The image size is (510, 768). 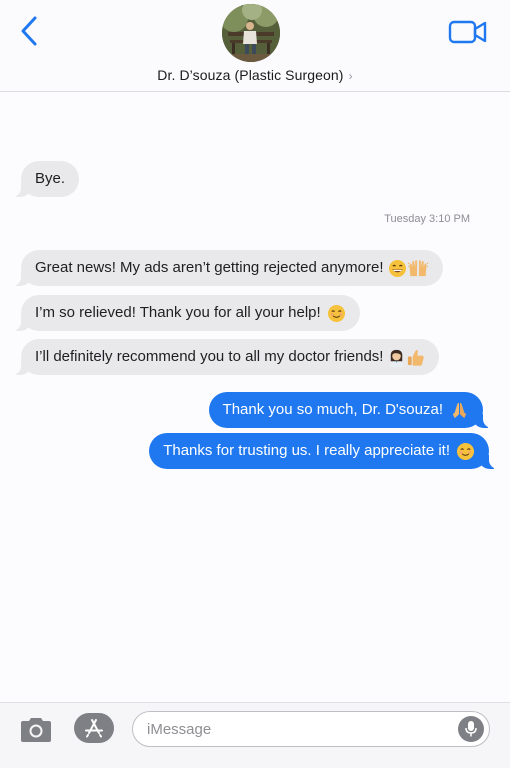 I want to click on facetime-video-button, so click(x=468, y=32).